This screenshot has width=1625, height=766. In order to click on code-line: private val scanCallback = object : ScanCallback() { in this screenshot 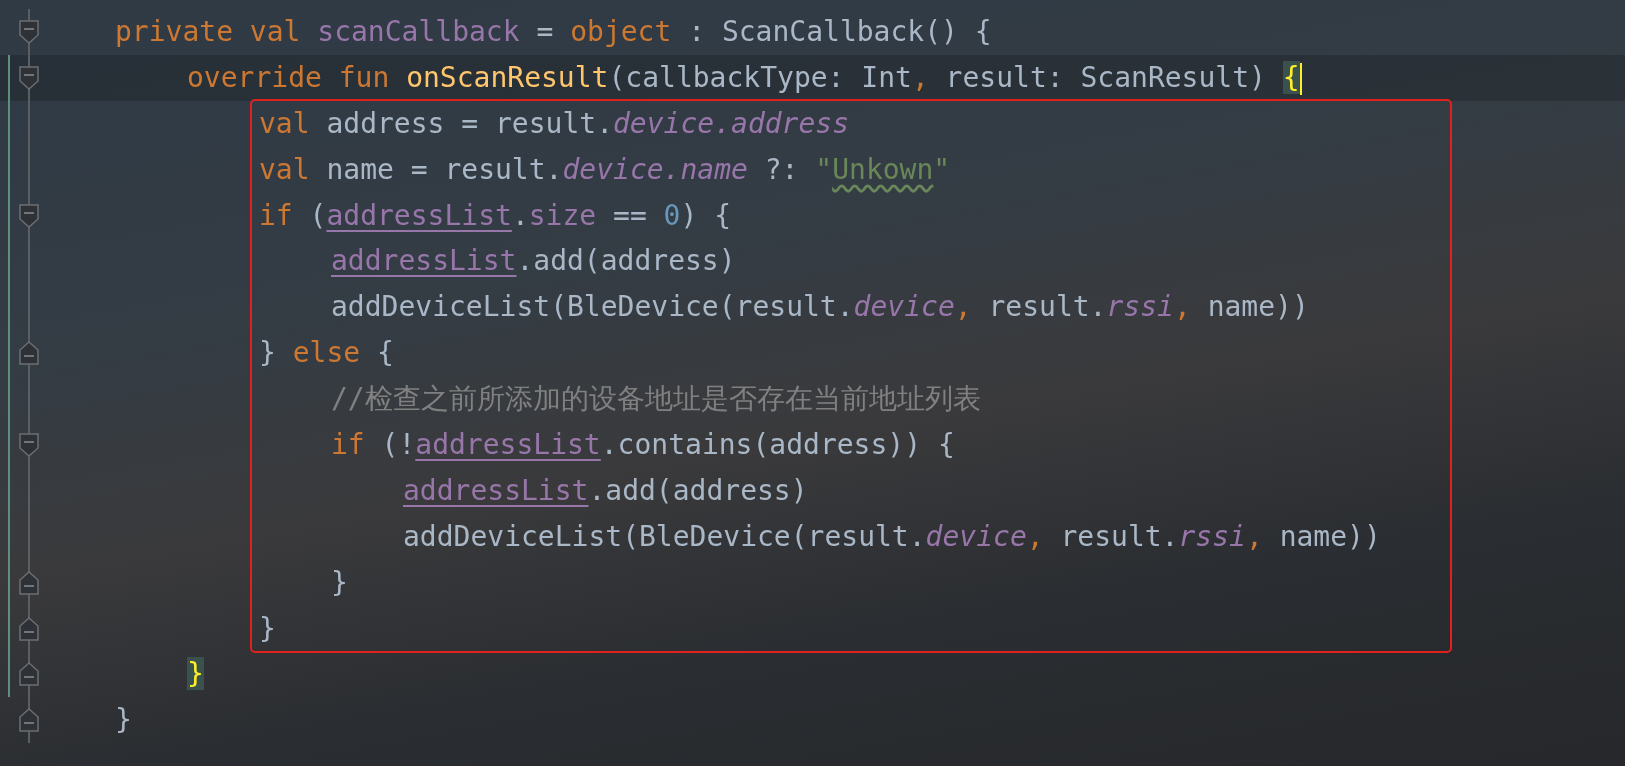, I will do `click(554, 32)`.